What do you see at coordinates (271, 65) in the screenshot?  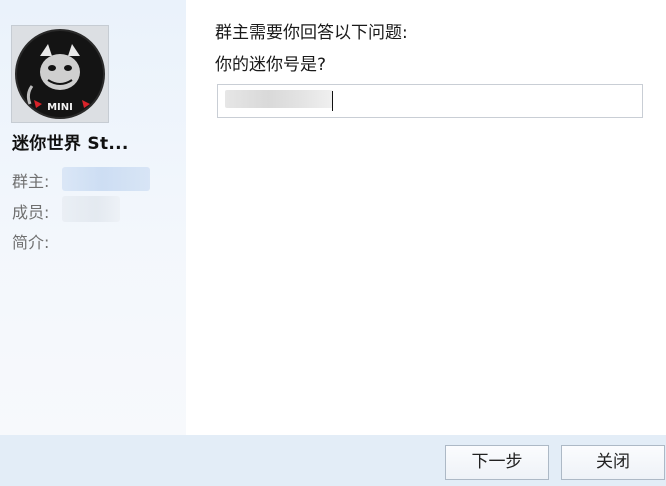 I see `question-text: 你的迷你号是?` at bounding box center [271, 65].